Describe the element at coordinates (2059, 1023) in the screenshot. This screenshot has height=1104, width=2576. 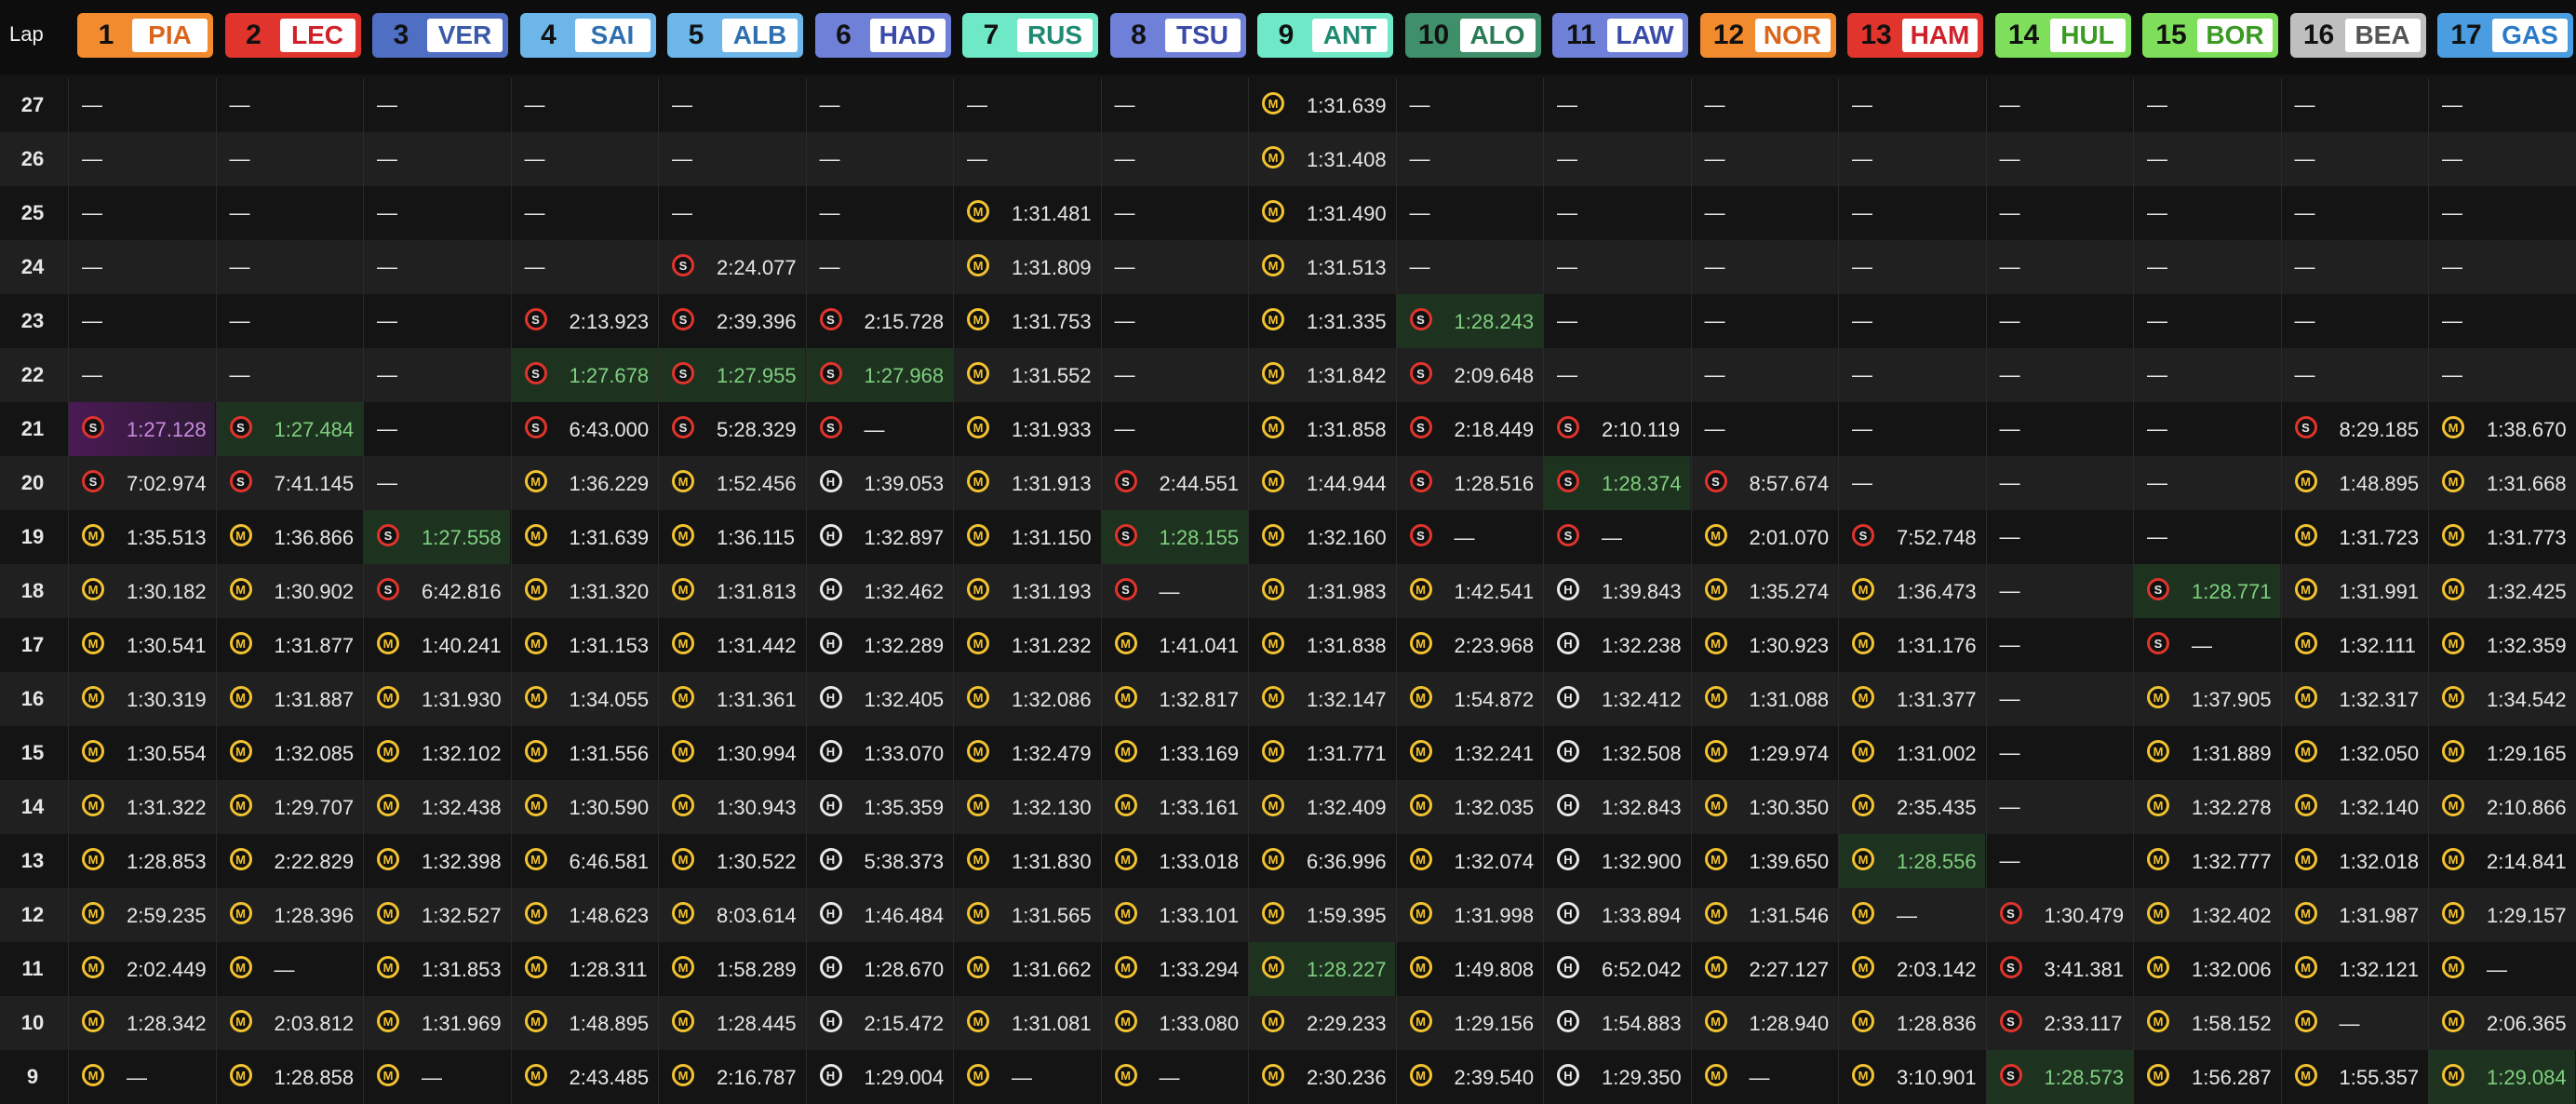
I see `lap-time-cell: S 2:33.117` at that location.